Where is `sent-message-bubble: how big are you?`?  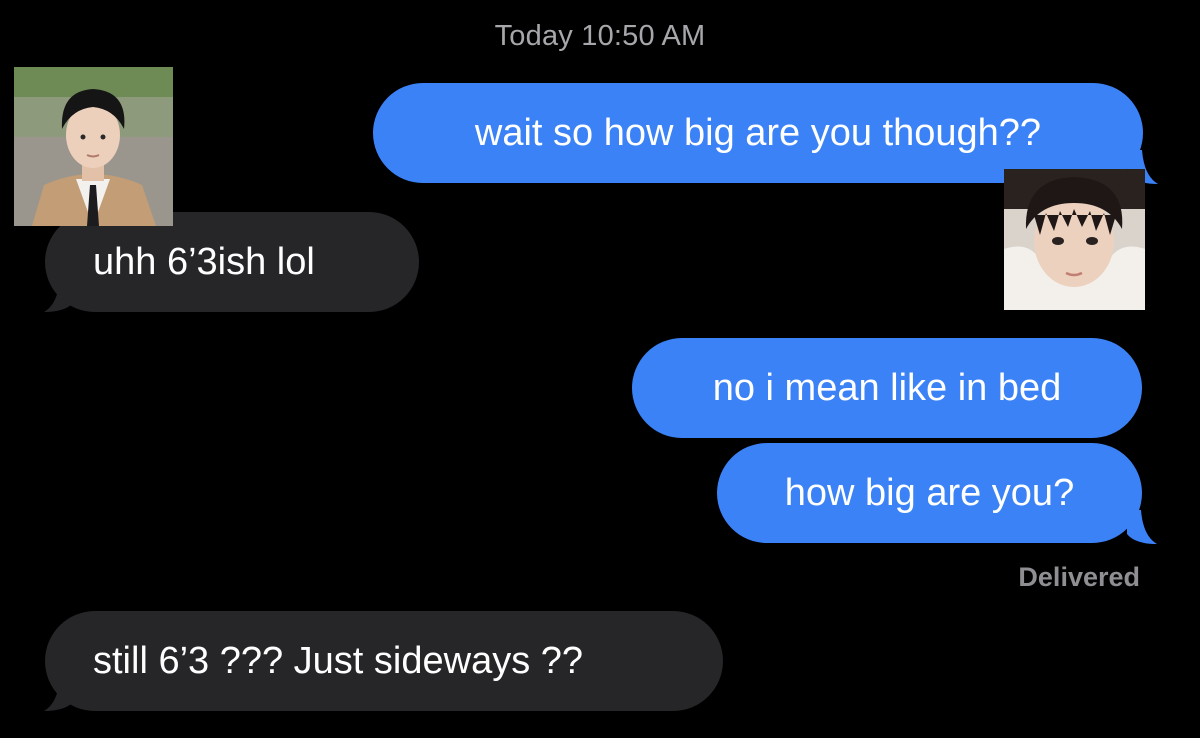
sent-message-bubble: how big are you? is located at coordinates (929, 493).